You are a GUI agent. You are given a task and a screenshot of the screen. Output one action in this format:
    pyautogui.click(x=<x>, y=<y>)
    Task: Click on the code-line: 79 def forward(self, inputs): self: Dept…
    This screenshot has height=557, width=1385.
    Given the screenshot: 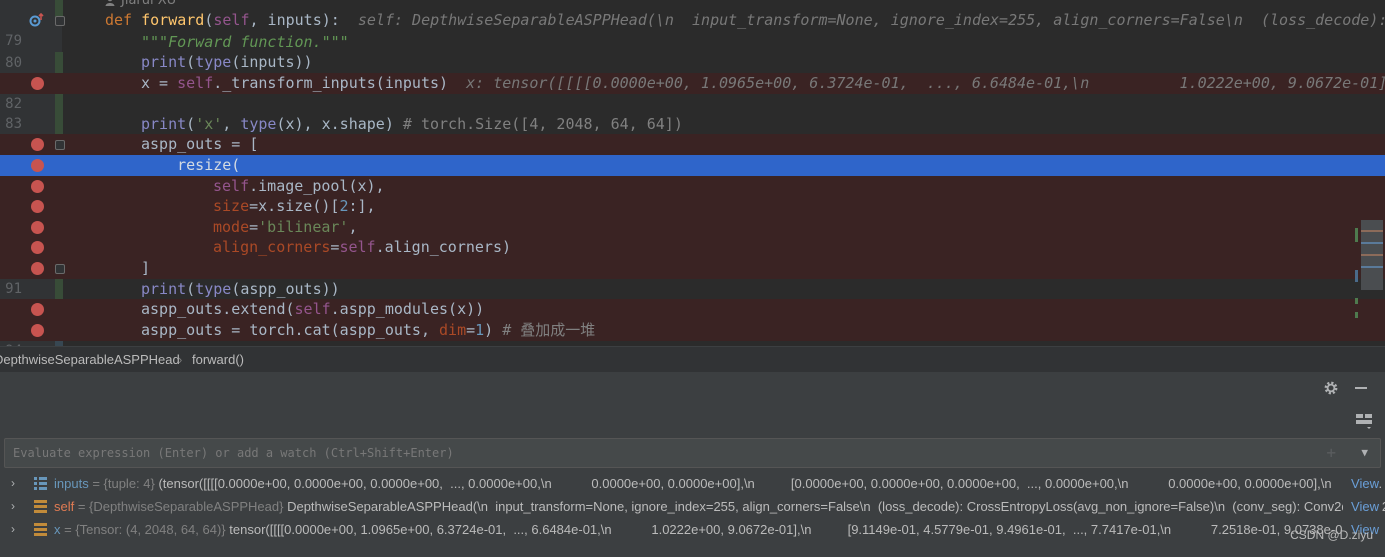 What is the action you would take?
    pyautogui.click(x=692, y=29)
    